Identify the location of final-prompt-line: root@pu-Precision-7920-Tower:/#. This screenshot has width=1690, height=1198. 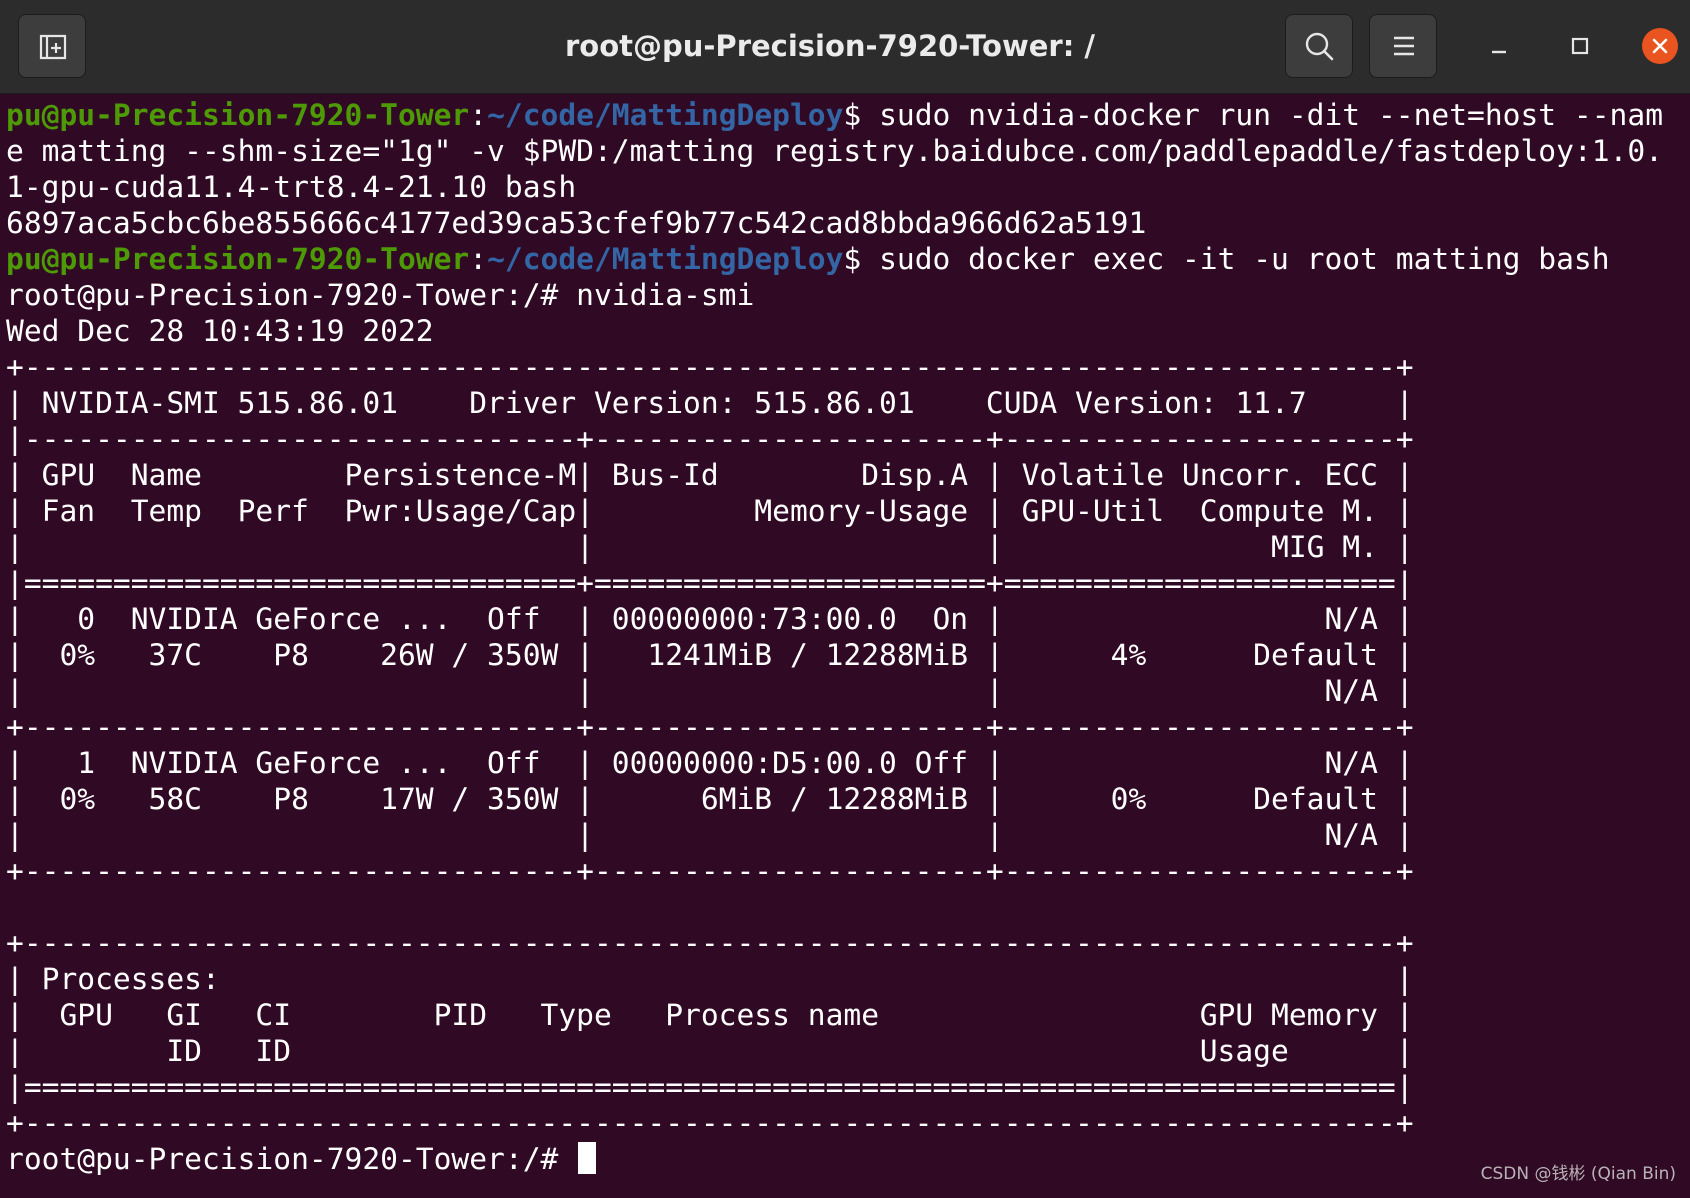
(301, 1159).